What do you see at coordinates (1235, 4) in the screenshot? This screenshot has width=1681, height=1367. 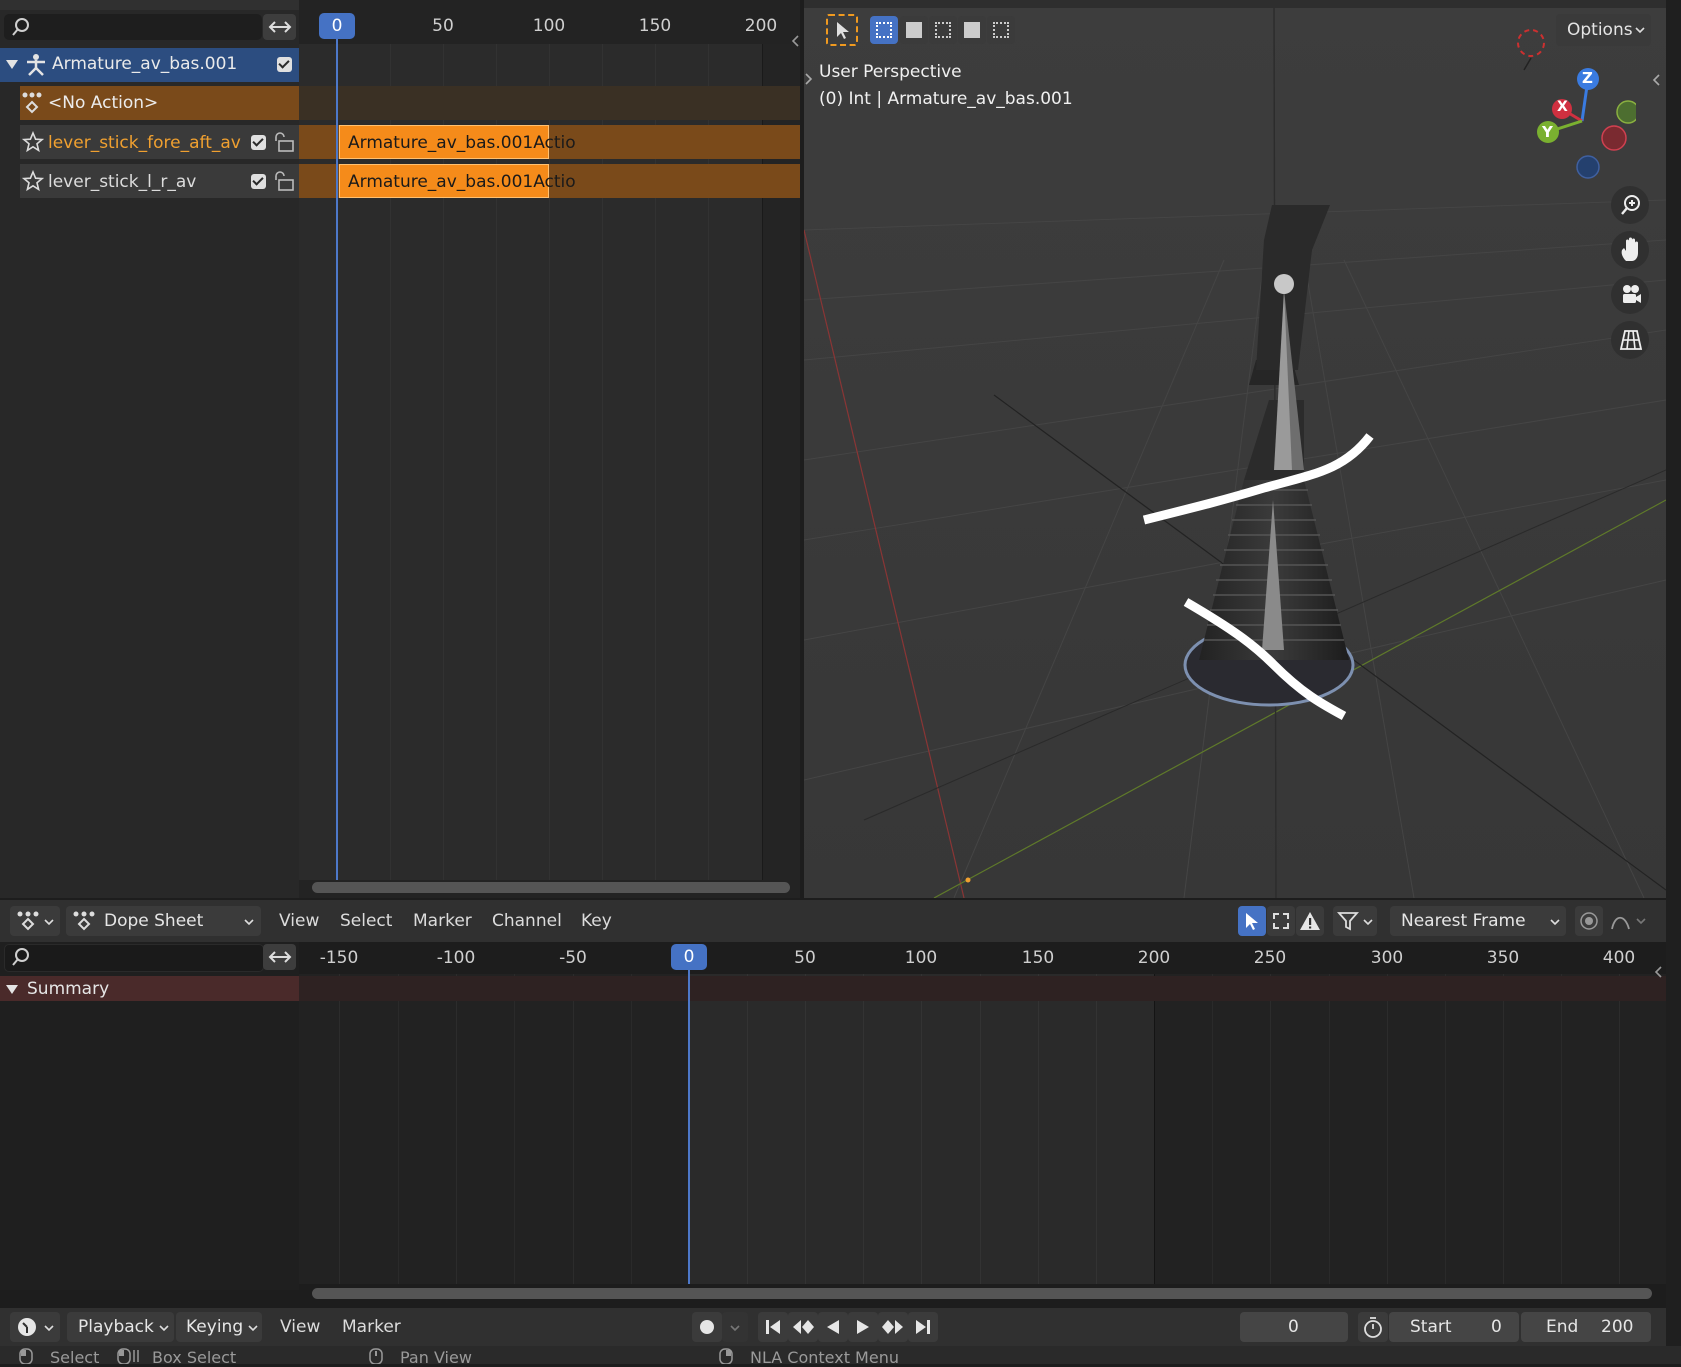 I see `viewport-top-strip` at bounding box center [1235, 4].